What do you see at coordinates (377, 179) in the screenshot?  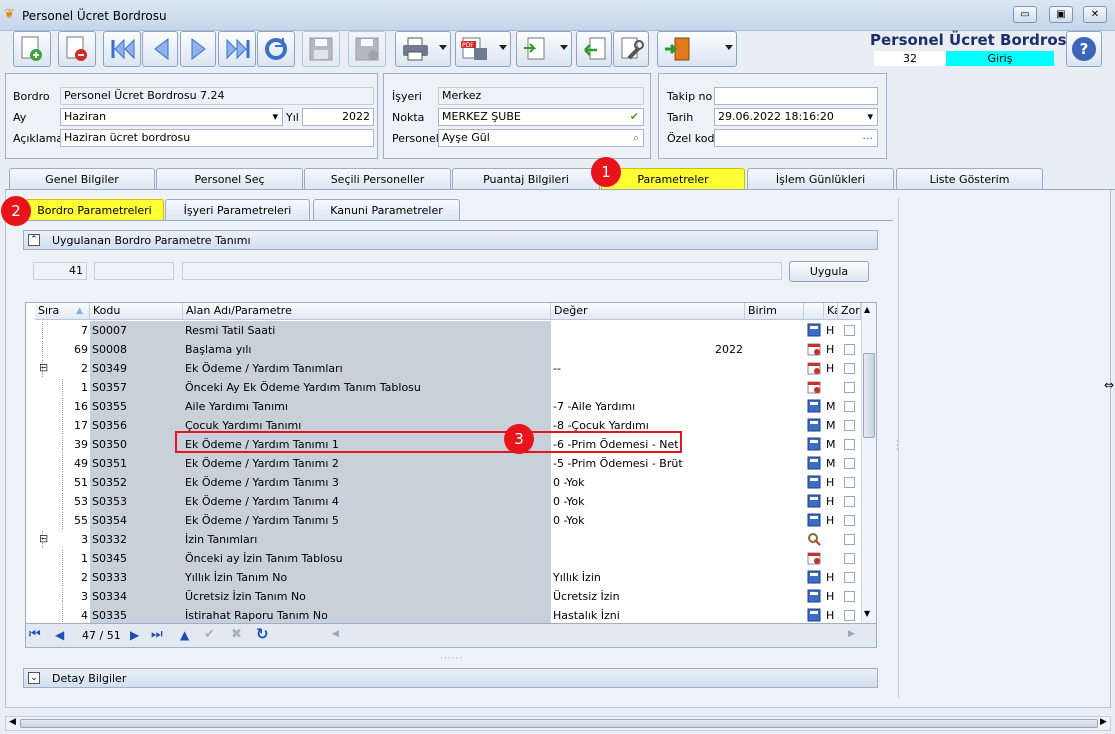 I see `tab-3: Seçili Personeller` at bounding box center [377, 179].